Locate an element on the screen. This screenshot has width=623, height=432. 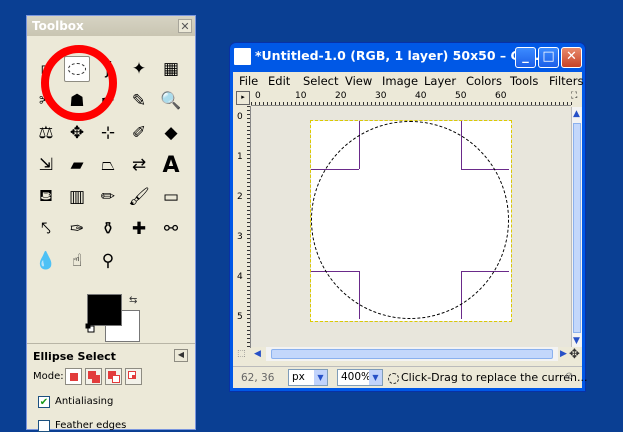
shear-icon: ▰ is located at coordinates (77, 165).